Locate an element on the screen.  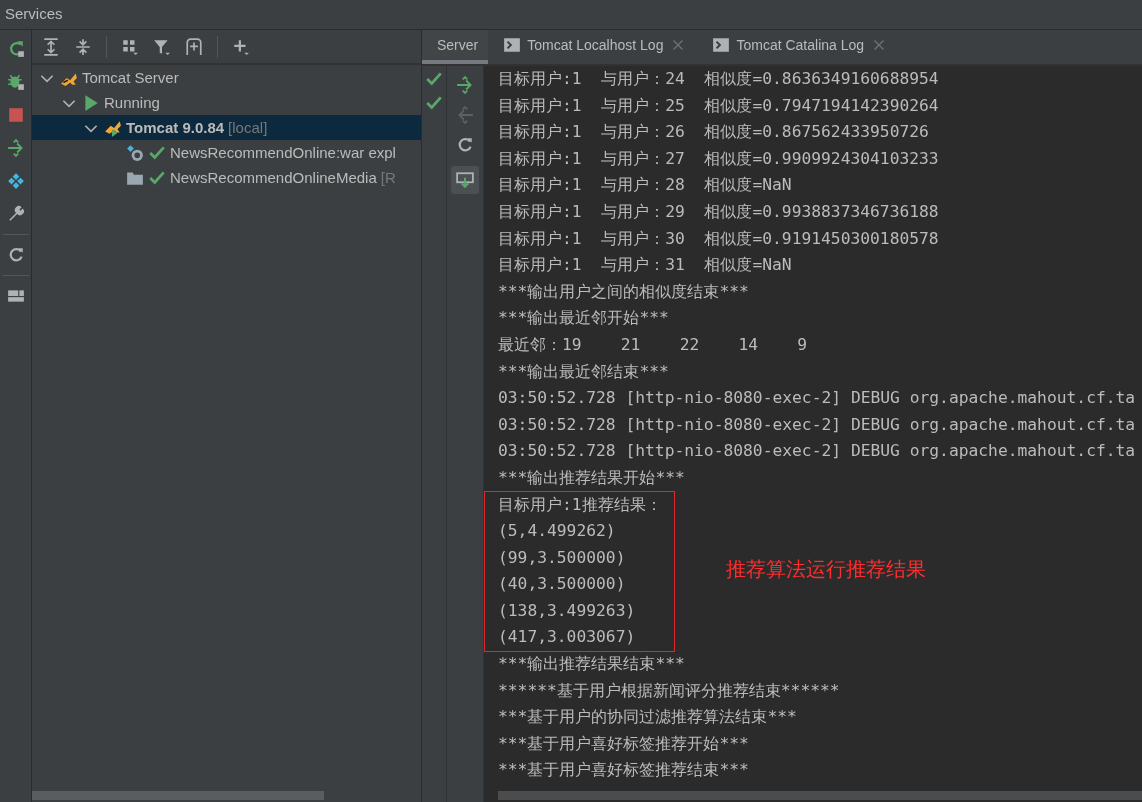
console-line: ***输出推荐结果开始*** is located at coordinates (592, 477).